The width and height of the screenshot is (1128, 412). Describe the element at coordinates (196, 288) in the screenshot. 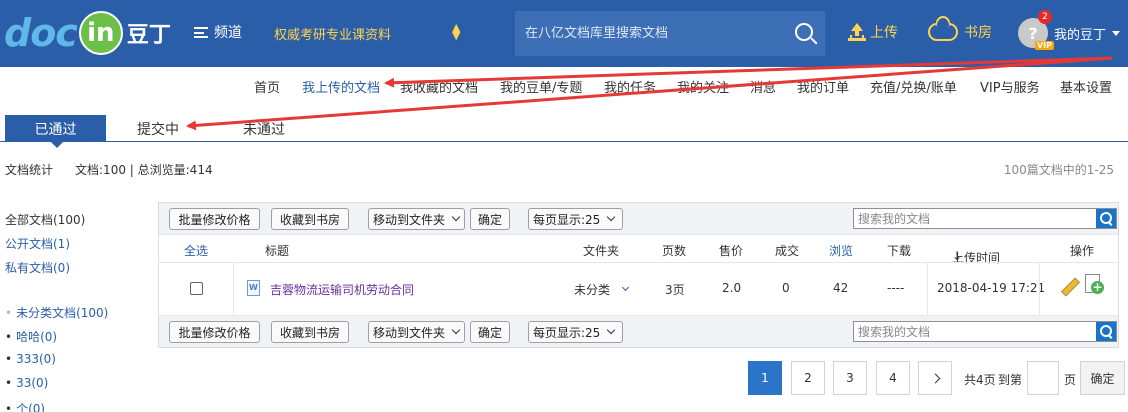

I see `row-checkbox` at that location.